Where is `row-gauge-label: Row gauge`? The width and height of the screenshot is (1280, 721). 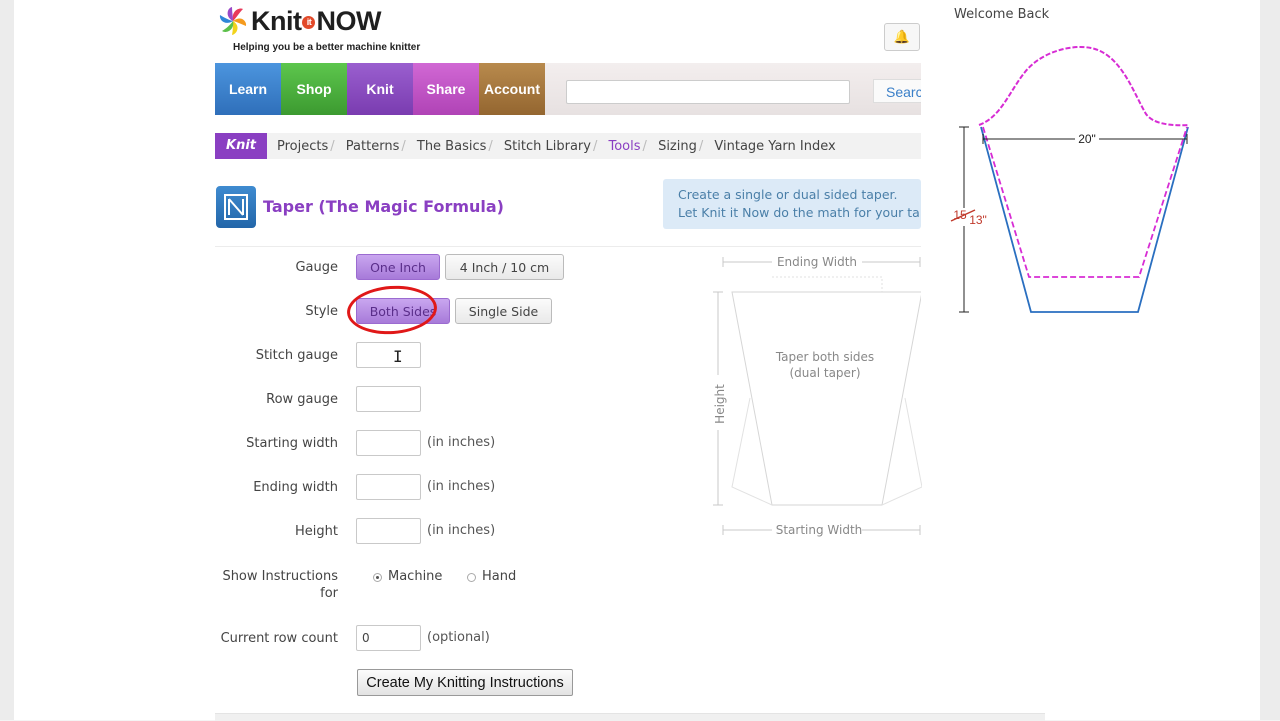
row-gauge-label: Row gauge is located at coordinates (302, 399).